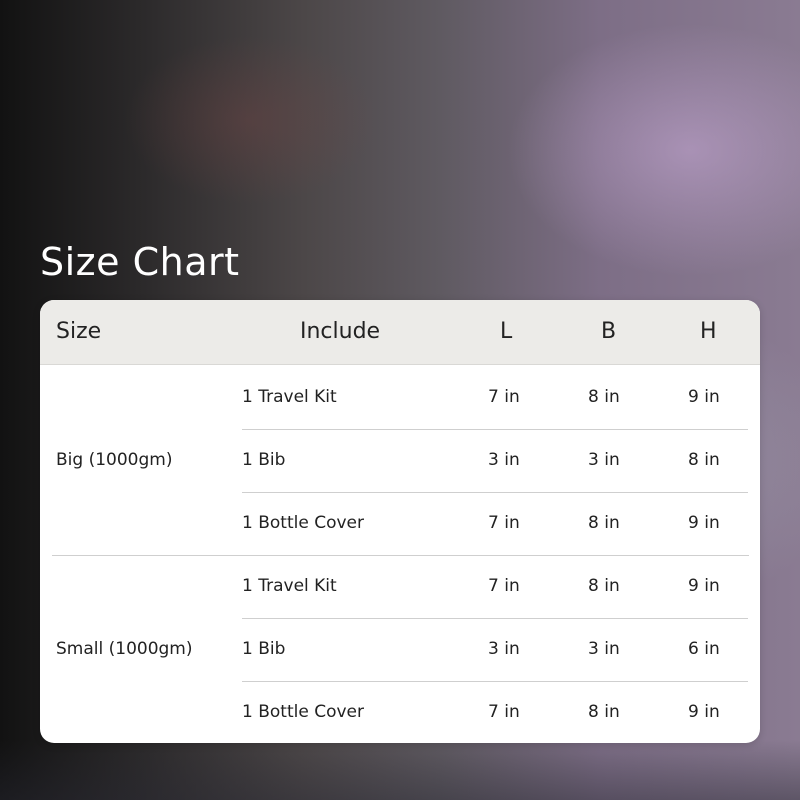 The height and width of the screenshot is (800, 800). What do you see at coordinates (140, 262) in the screenshot?
I see `page-title: Size Chart` at bounding box center [140, 262].